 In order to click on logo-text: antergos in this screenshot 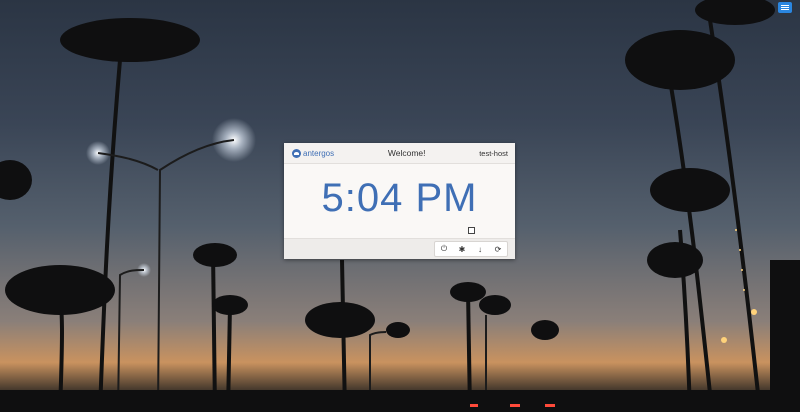, I will do `click(319, 153)`.